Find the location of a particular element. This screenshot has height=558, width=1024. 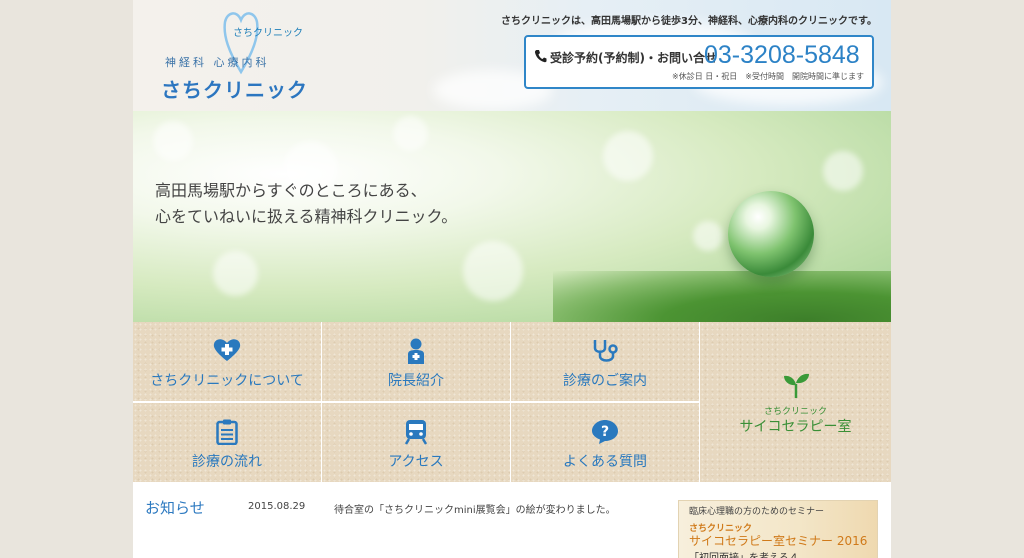

site-logo: さちクリニック 神経科 心療内科 さちクリニック is located at coordinates (236, 54).